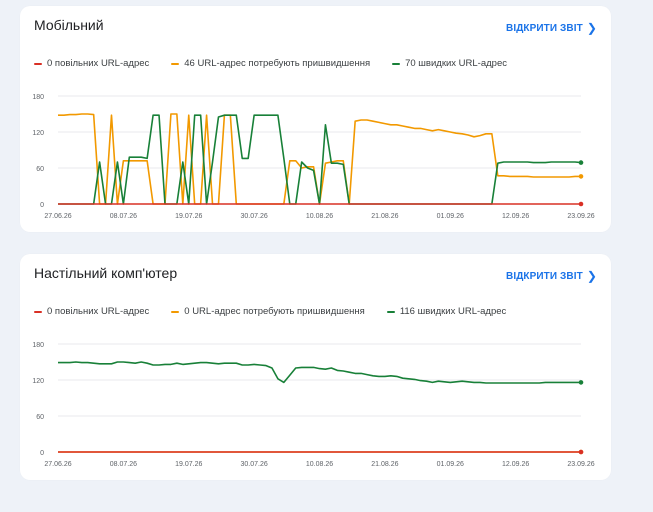  I want to click on legend-label-fast: 70 швидких URL-адрес, so click(456, 63).